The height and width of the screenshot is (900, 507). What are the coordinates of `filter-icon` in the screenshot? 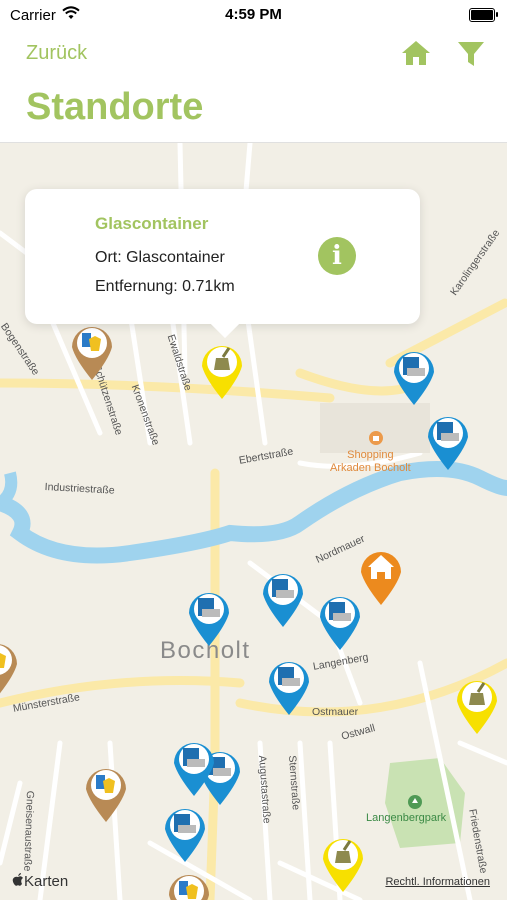 It's located at (471, 54).